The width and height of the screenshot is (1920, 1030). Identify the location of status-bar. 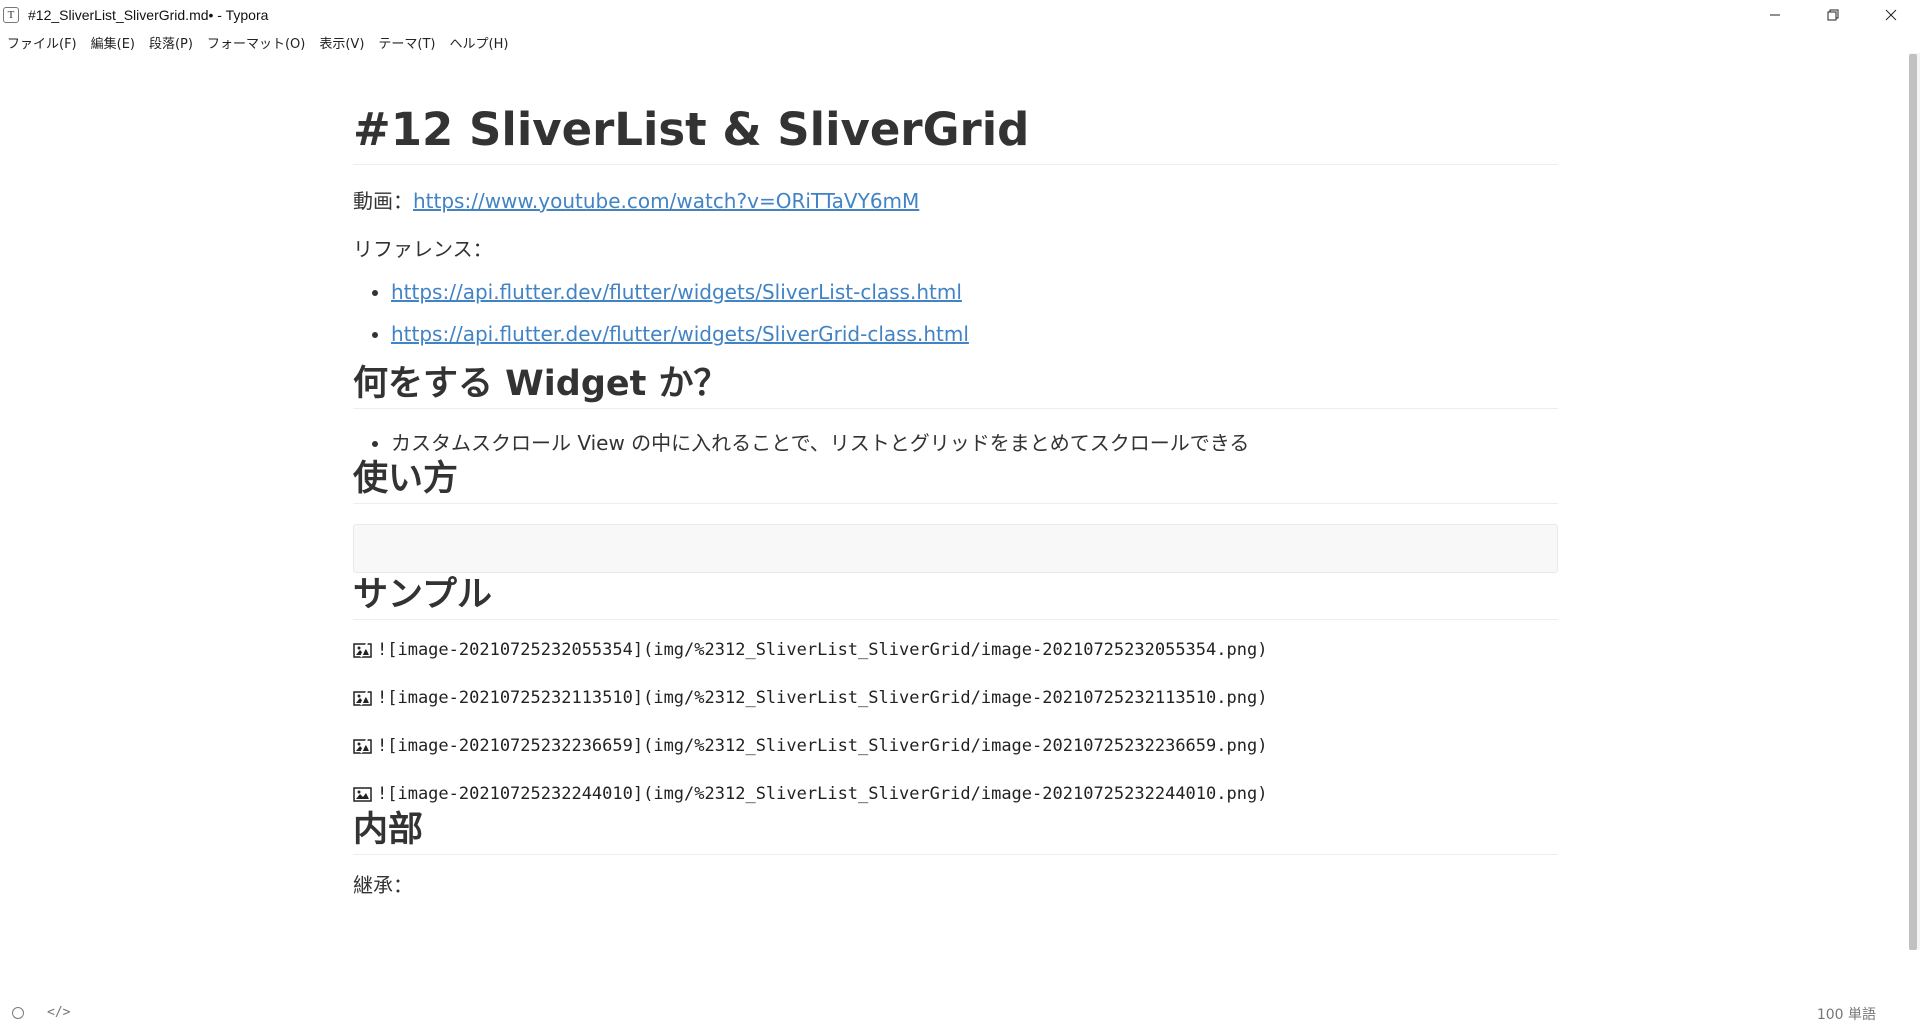
(960, 1015).